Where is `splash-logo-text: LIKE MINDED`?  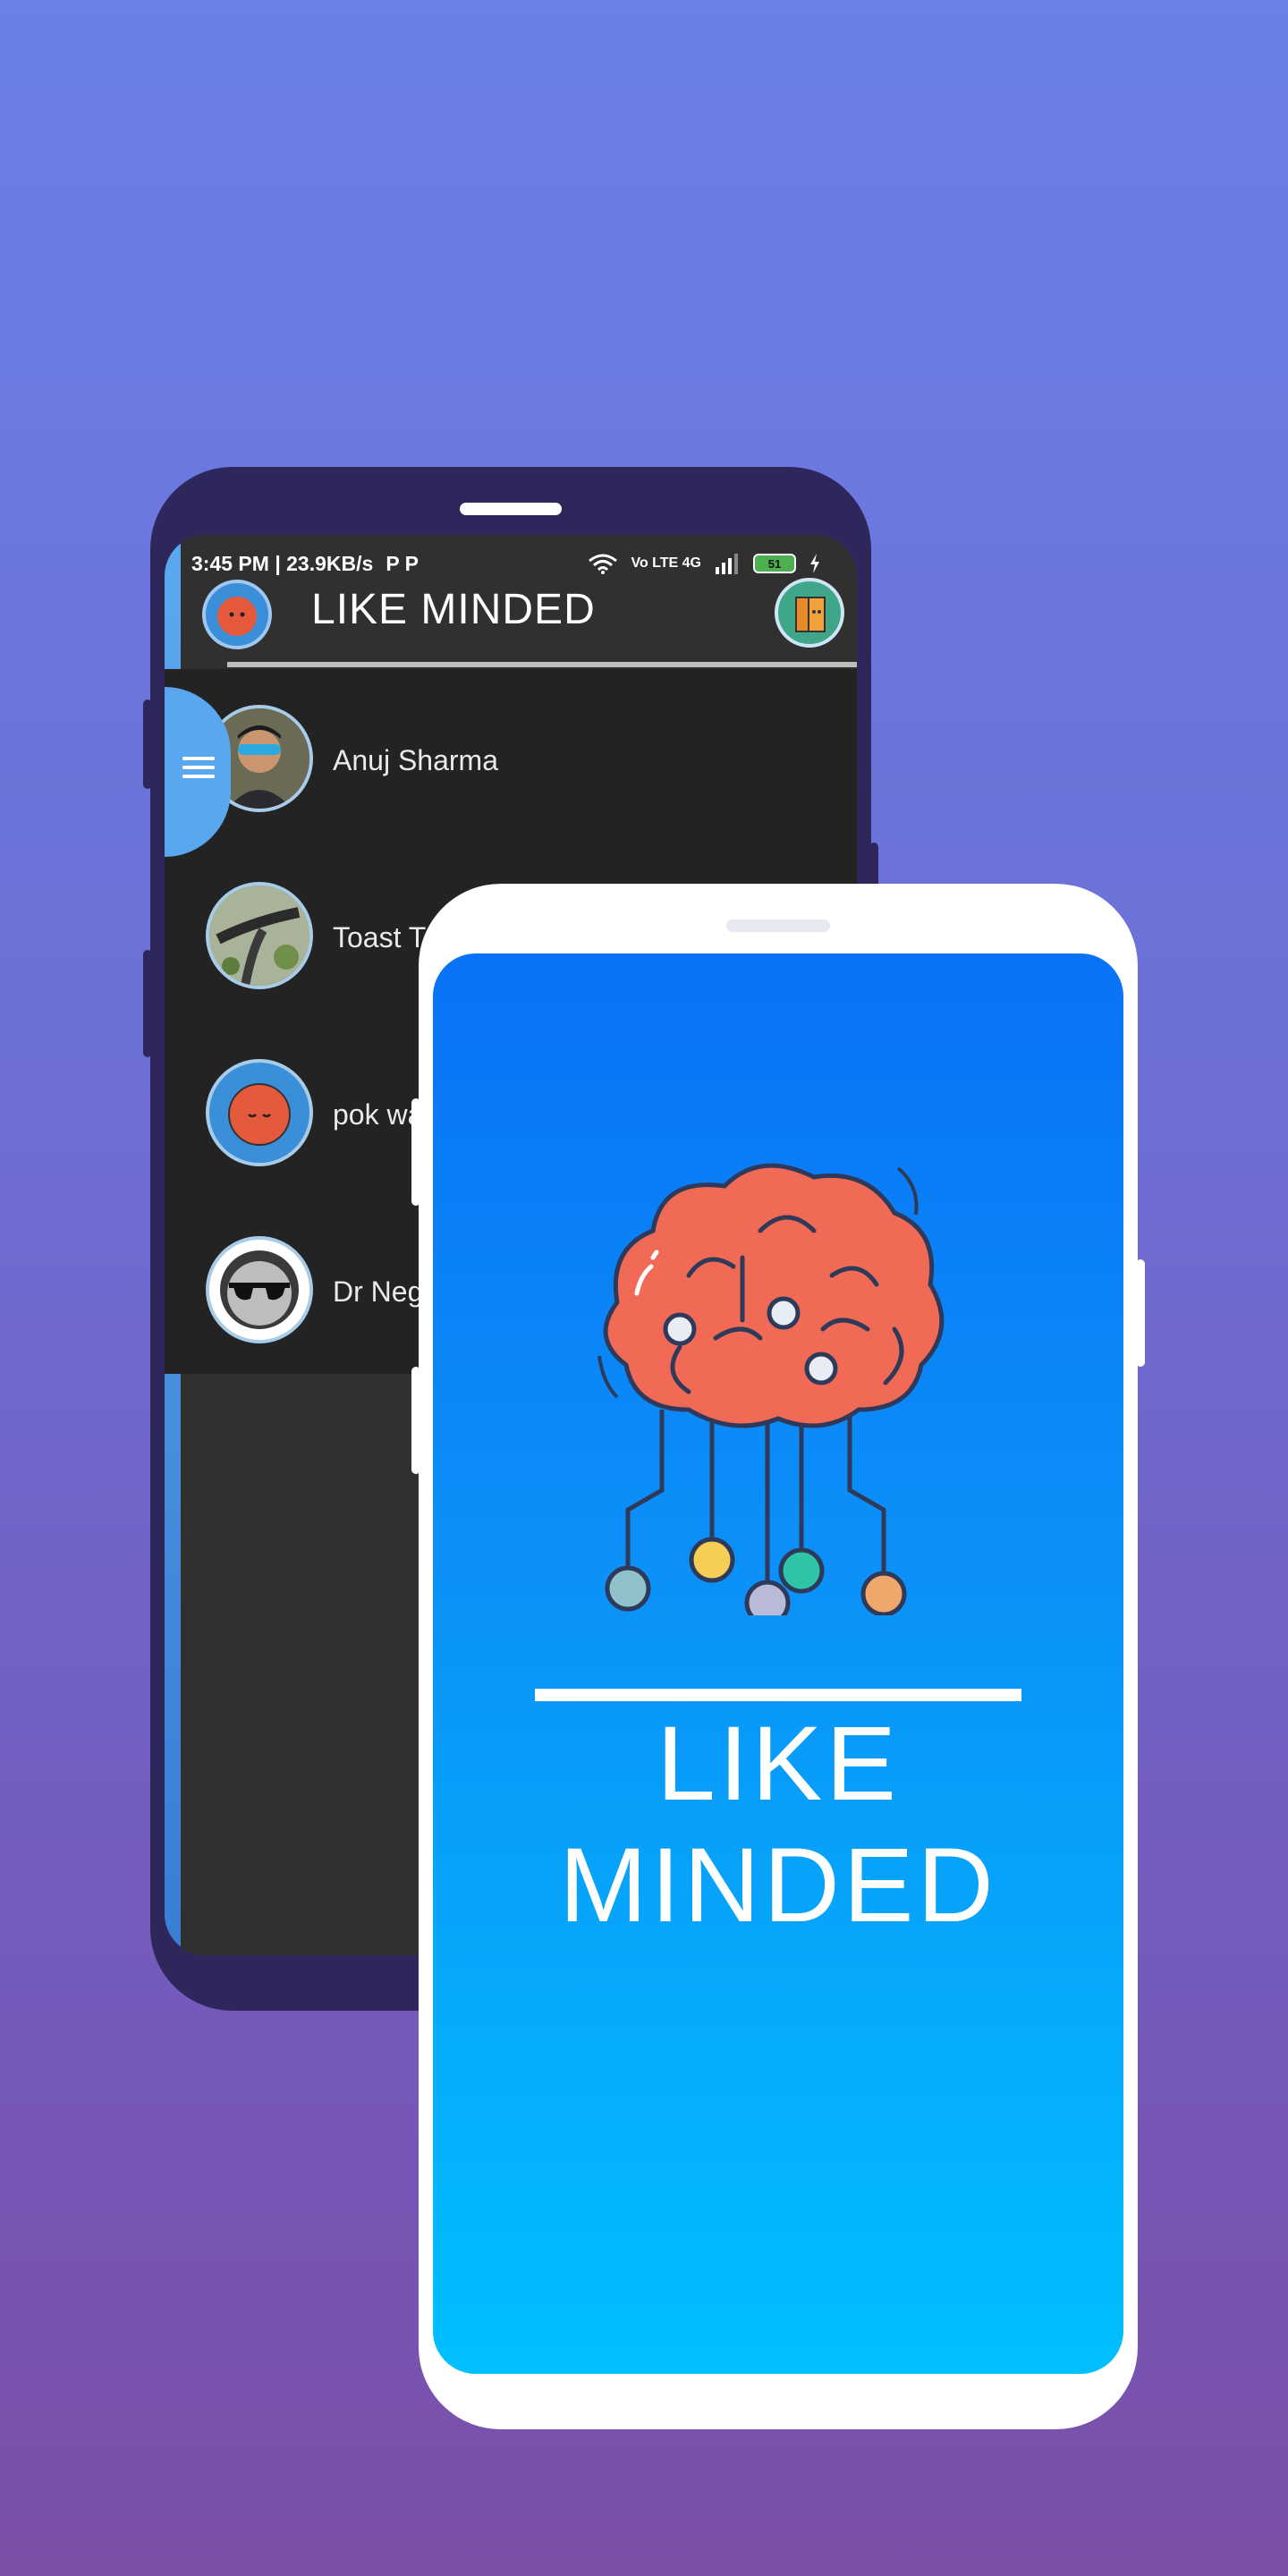 splash-logo-text: LIKE MINDED is located at coordinates (778, 1825).